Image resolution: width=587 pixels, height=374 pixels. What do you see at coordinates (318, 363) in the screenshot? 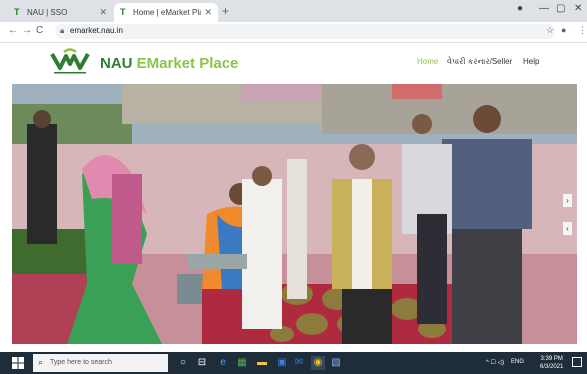
I see `chrome-icon: ◉` at bounding box center [318, 363].